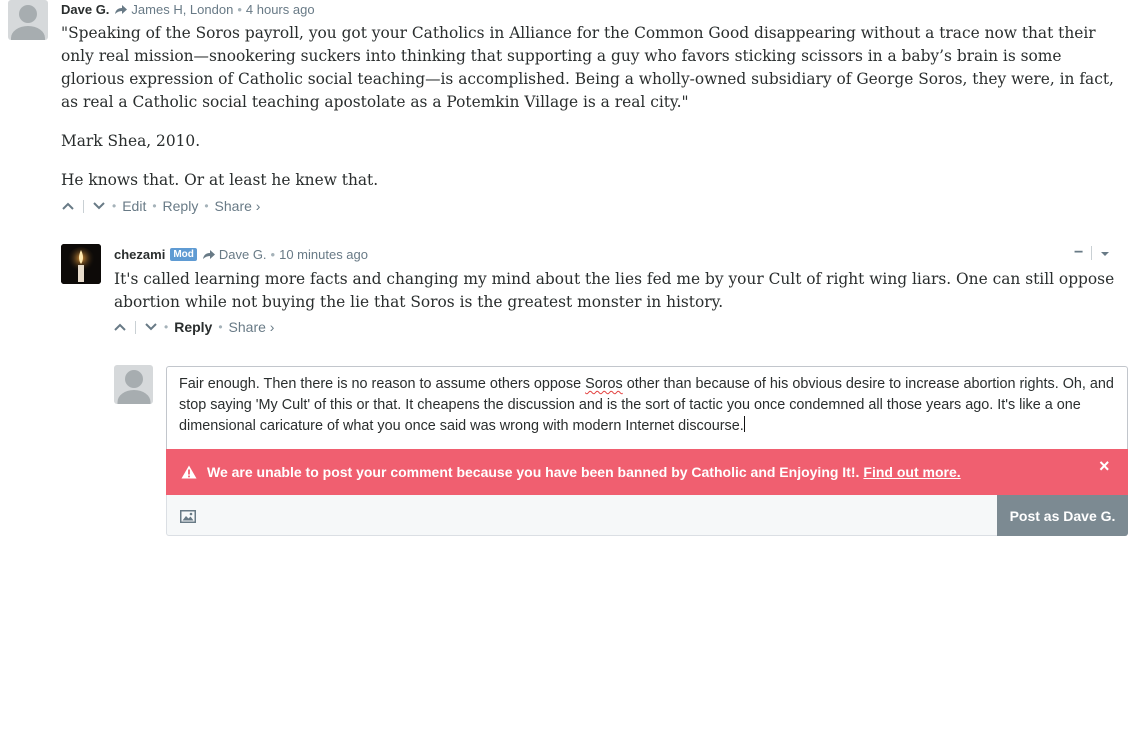 Image resolution: width=1142 pixels, height=740 pixels. I want to click on comment-meta: Dave G. James H, London • 4 hours ago, so click(188, 9).